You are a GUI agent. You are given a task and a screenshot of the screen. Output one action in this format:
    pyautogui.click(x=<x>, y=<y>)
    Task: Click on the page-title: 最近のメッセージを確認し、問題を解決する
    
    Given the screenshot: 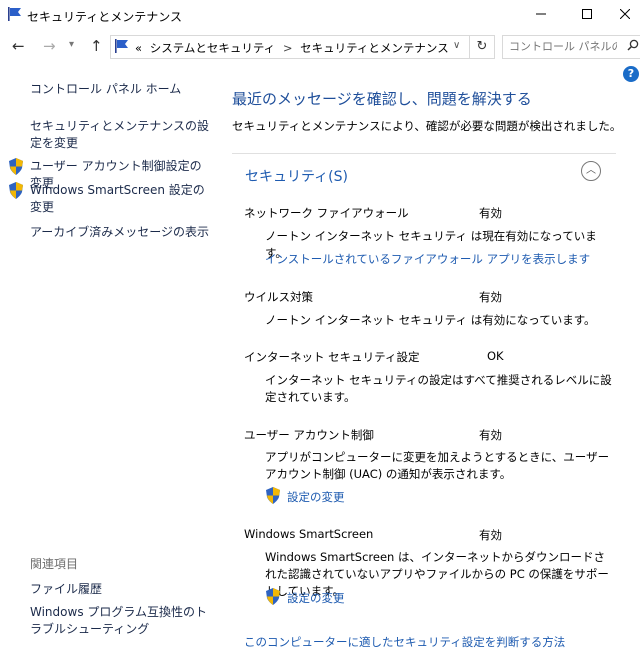 What is the action you would take?
    pyautogui.click(x=382, y=99)
    